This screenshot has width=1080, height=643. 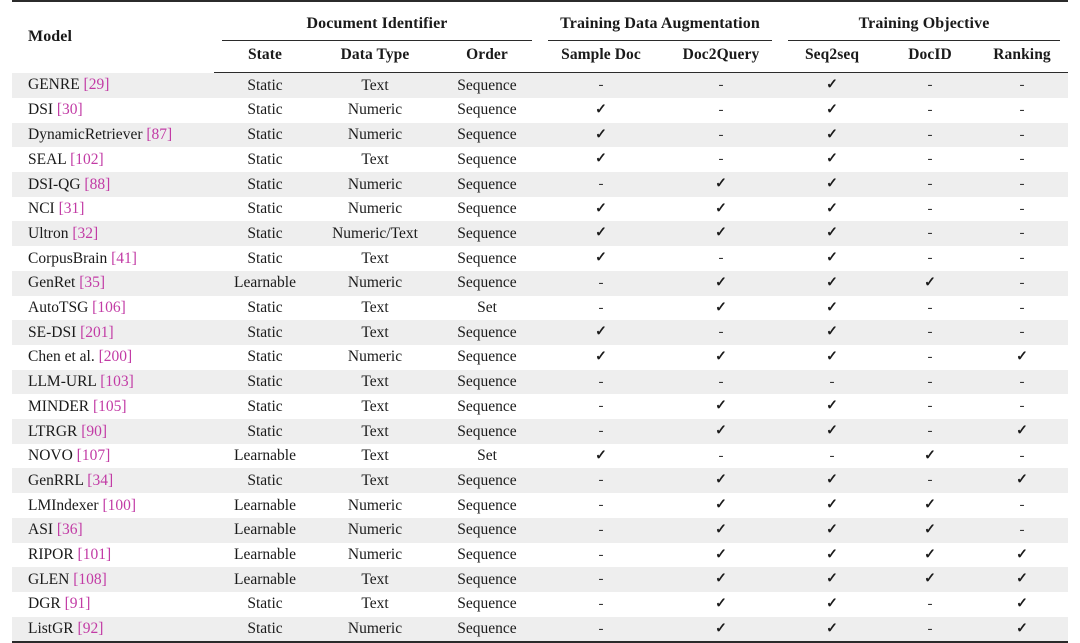 I want to click on table-row: GENRE [29] Static Text Sequence - - ✓ - -, so click(x=540, y=85).